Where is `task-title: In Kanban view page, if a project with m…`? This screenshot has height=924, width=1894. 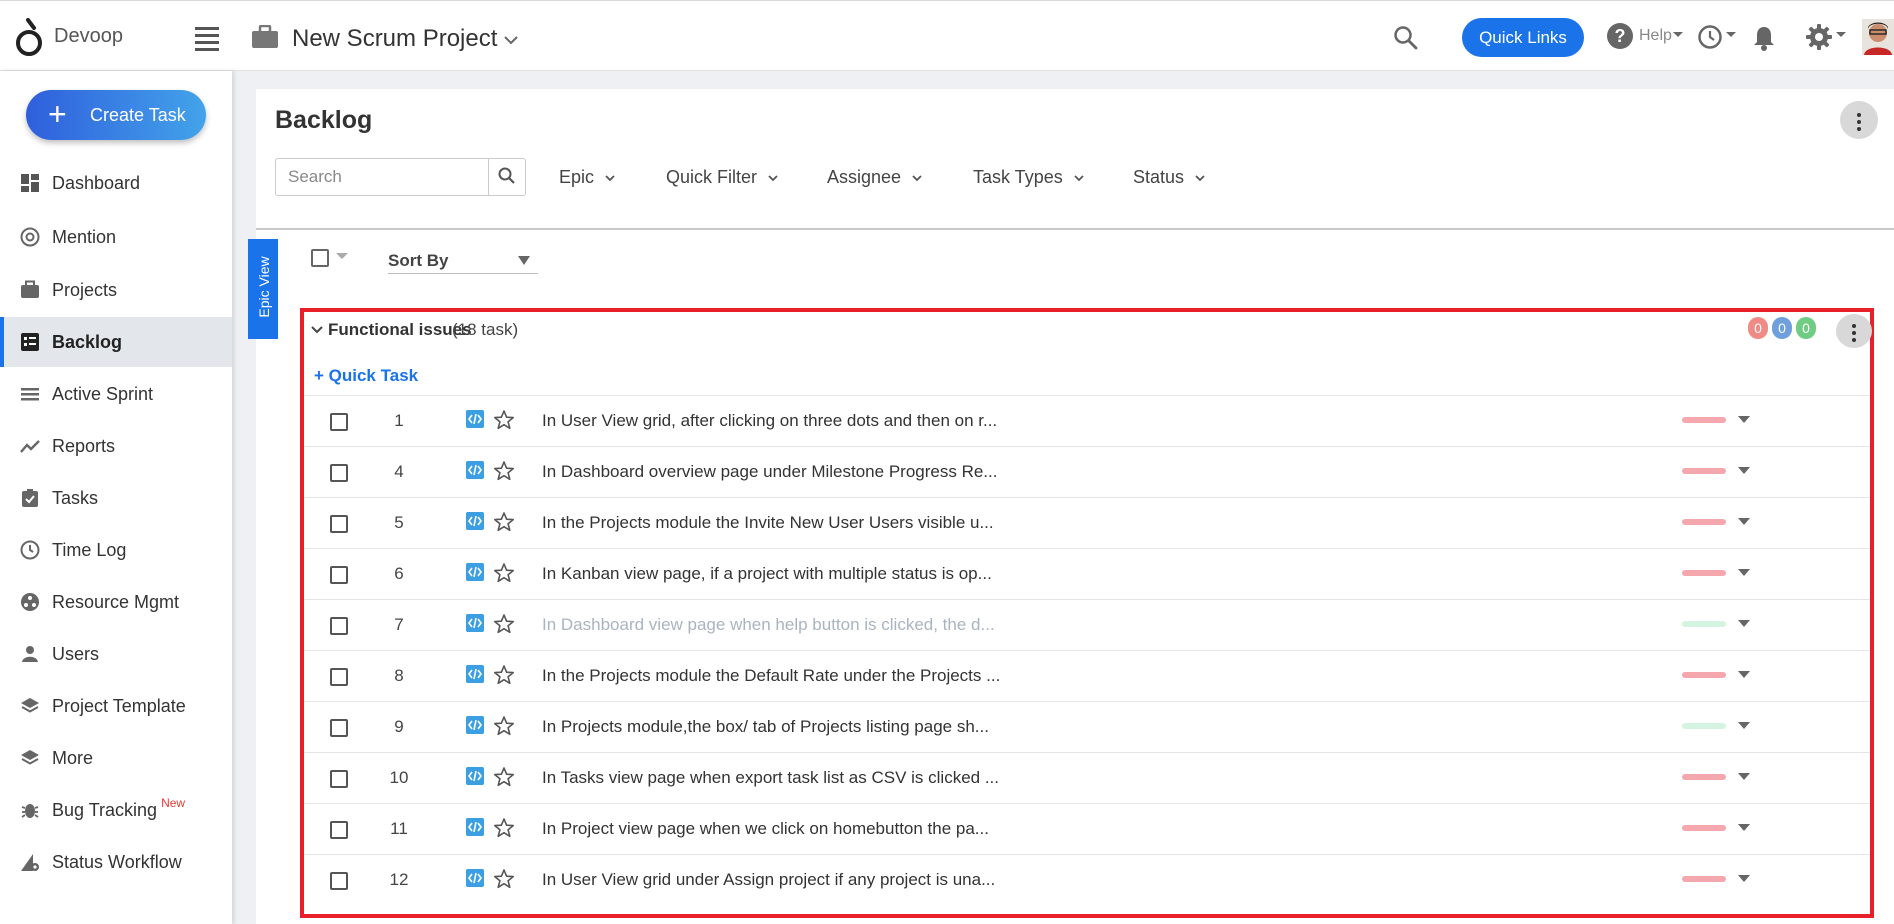 task-title: In Kanban view page, if a project with m… is located at coordinates (767, 574).